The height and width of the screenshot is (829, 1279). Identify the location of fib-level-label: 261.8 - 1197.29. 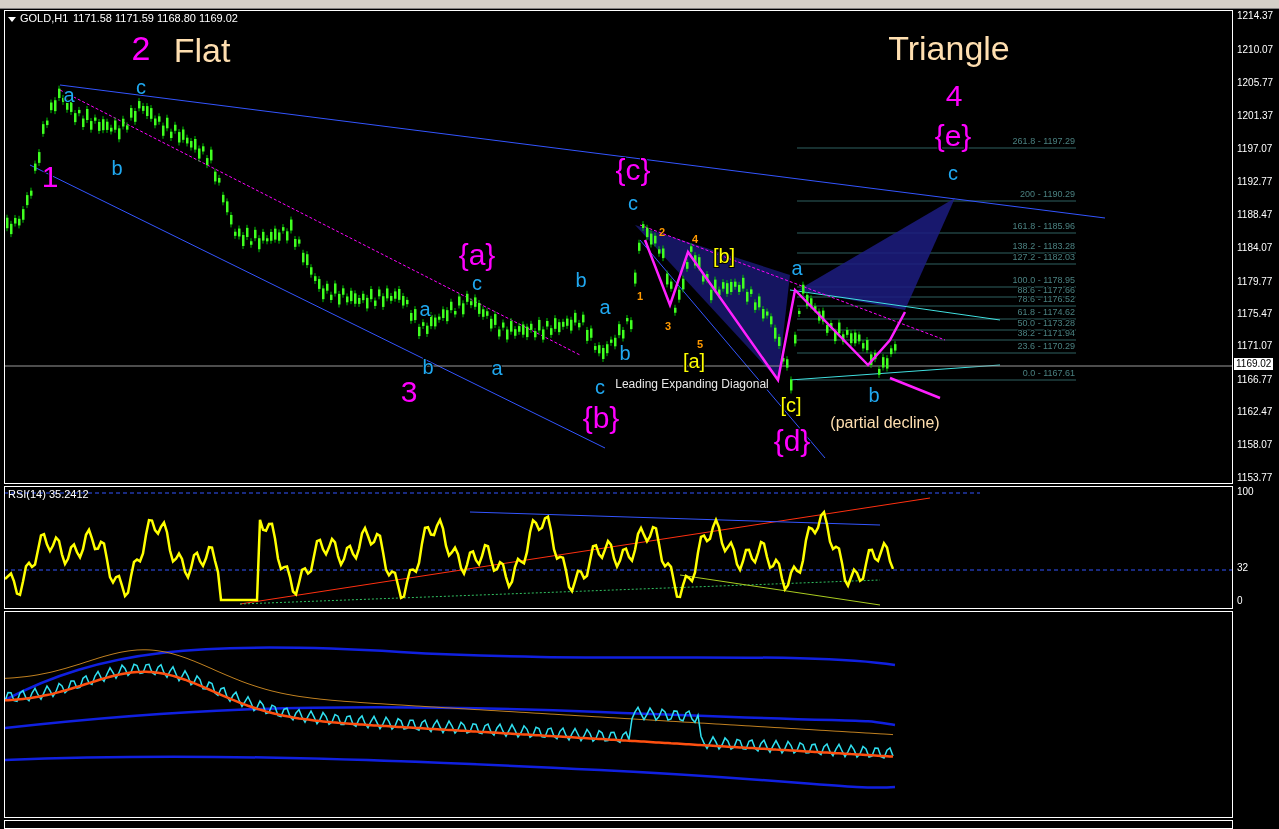
(1043, 141).